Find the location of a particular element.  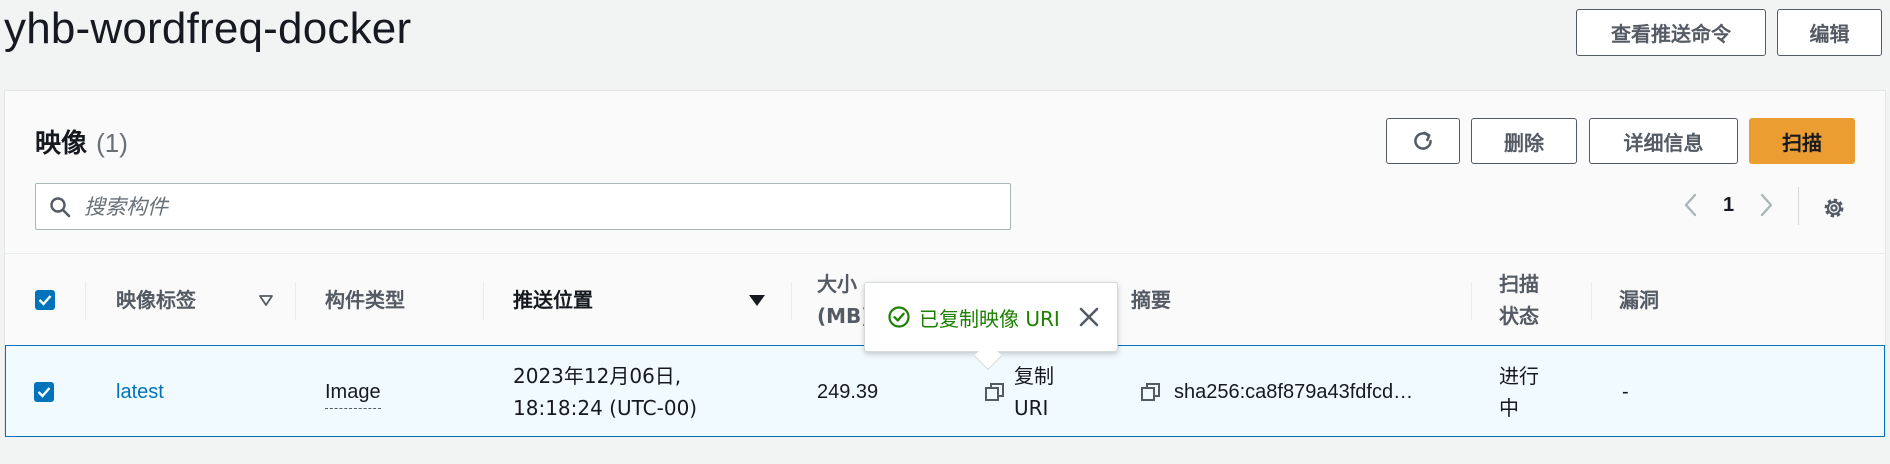

size-header-line2: (MB) is located at coordinates (844, 316).